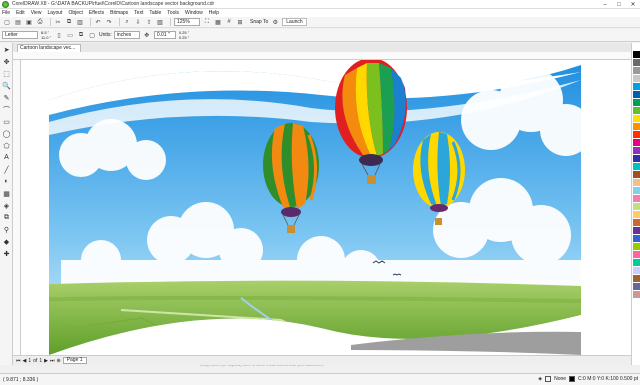  Describe the element at coordinates (20, 35) in the screenshot. I see `page-size-select: Letter` at that location.